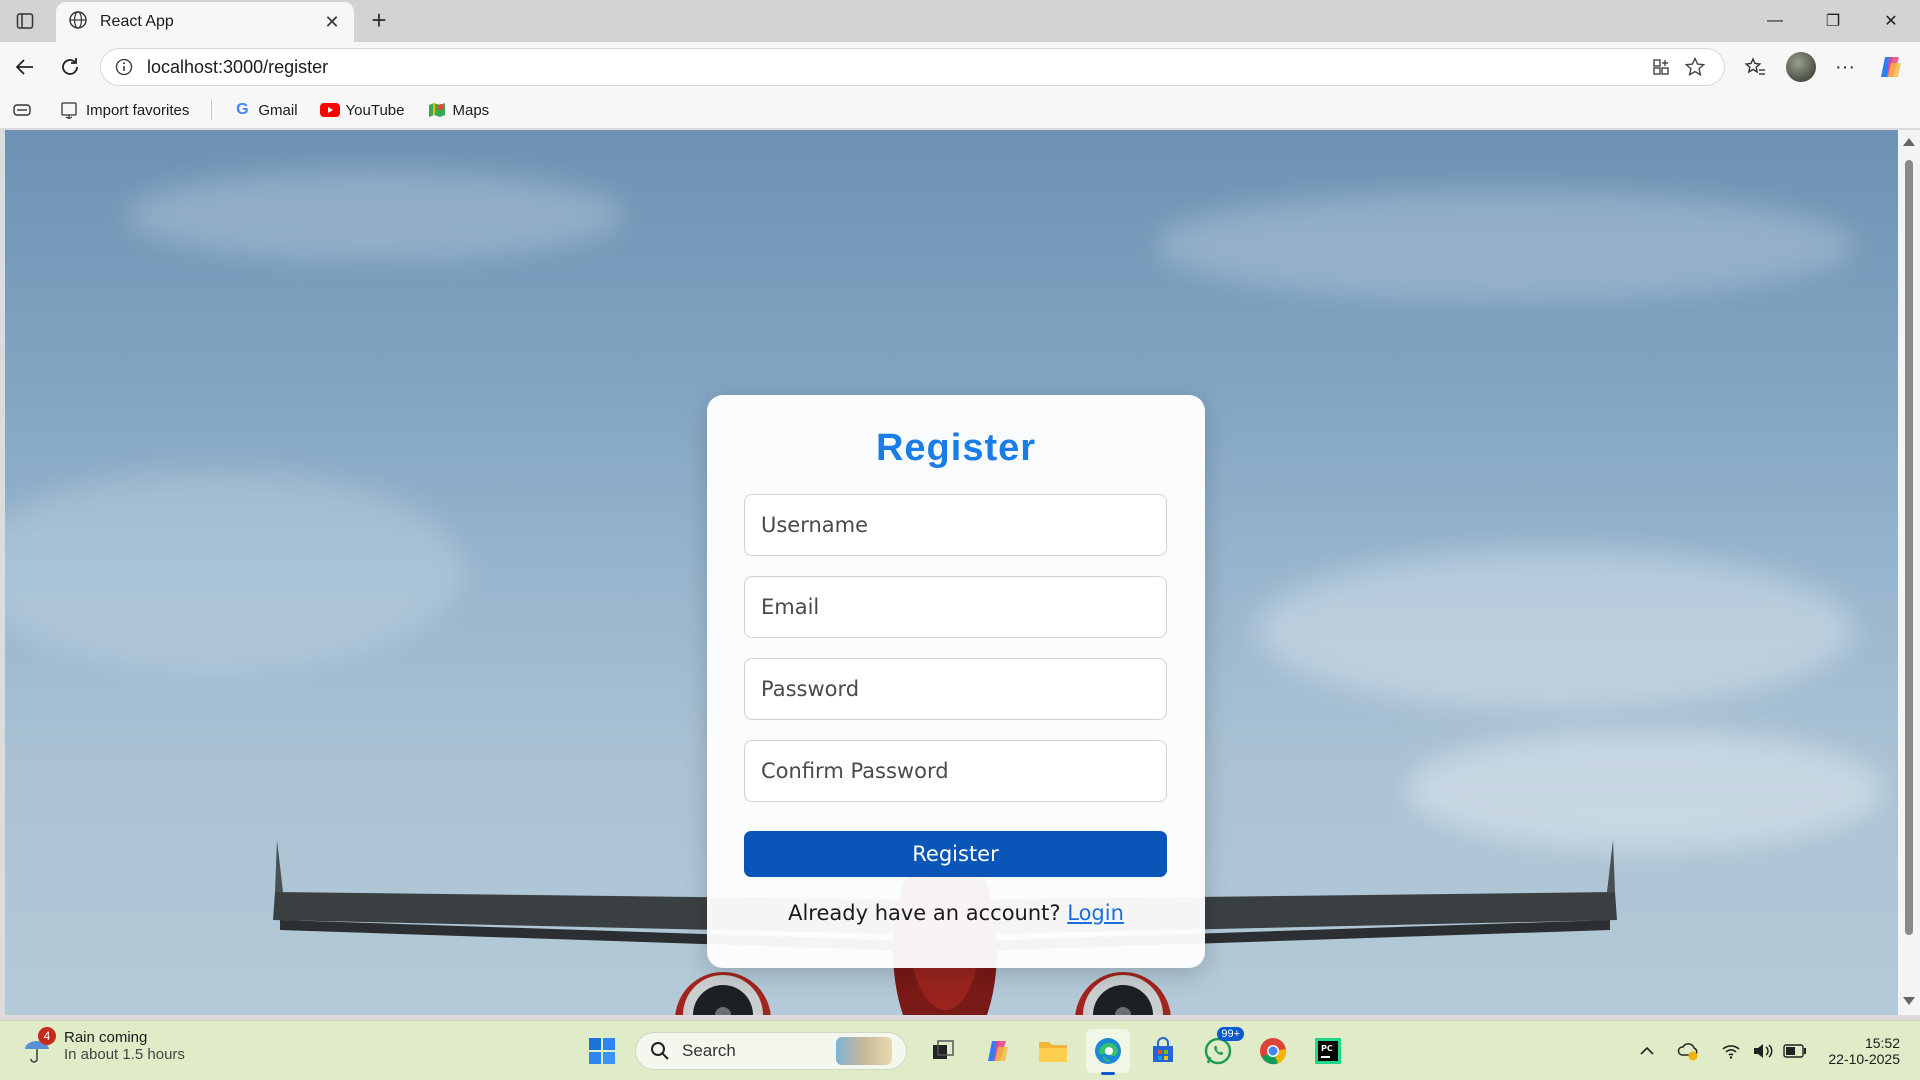 This screenshot has width=1920, height=1080. What do you see at coordinates (1163, 1051) in the screenshot?
I see `microsoft-store-icon` at bounding box center [1163, 1051].